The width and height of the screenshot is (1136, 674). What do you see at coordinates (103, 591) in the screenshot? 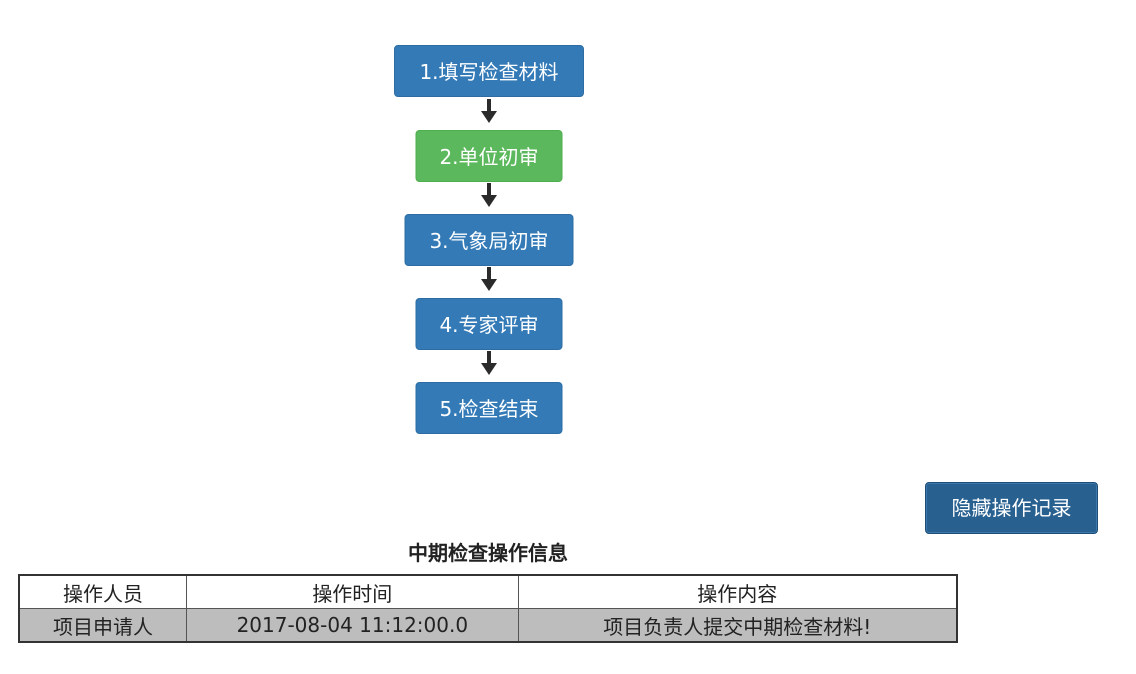
I see `column-header-operator: 操作人员` at bounding box center [103, 591].